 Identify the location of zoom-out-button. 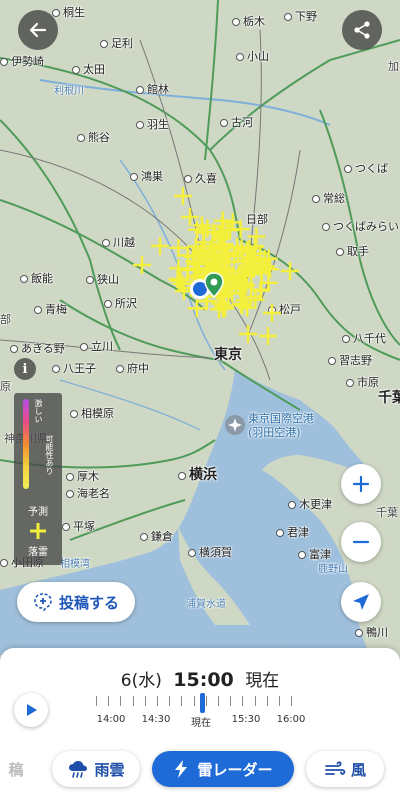
(361, 542).